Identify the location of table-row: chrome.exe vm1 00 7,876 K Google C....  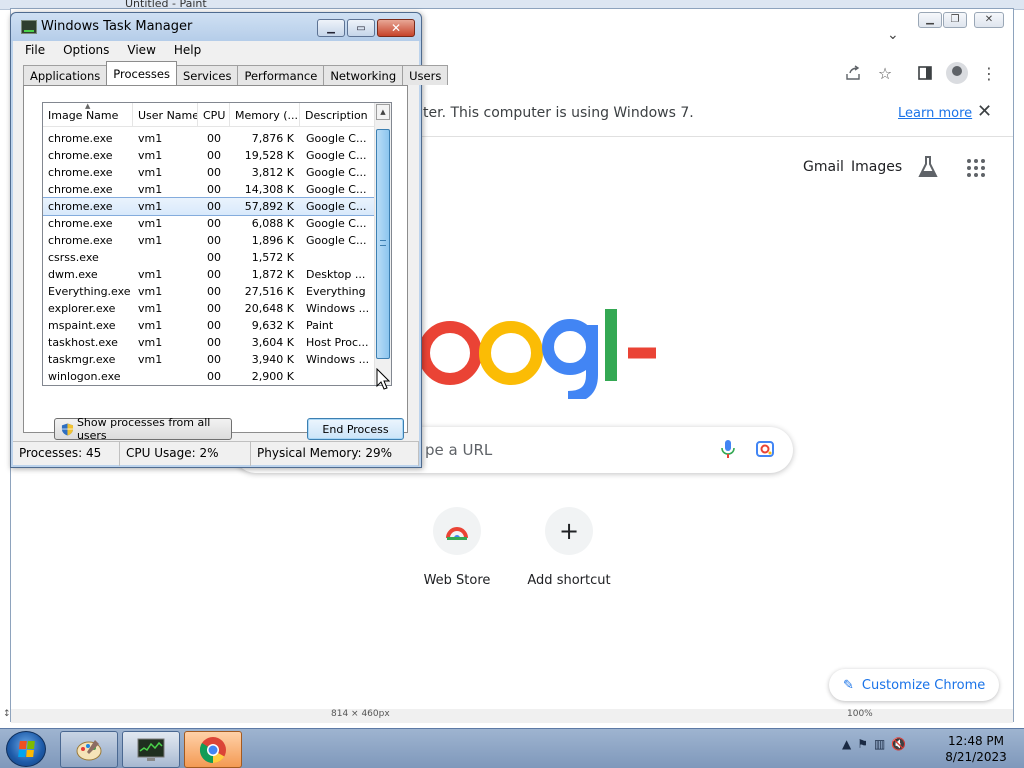
(209, 138).